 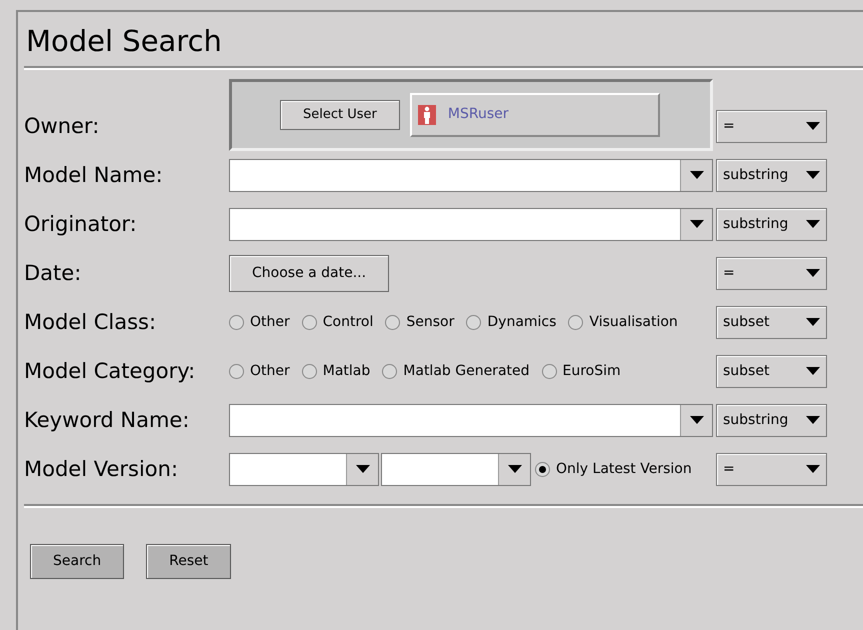 What do you see at coordinates (81, 224) in the screenshot?
I see `field-label: Originator:` at bounding box center [81, 224].